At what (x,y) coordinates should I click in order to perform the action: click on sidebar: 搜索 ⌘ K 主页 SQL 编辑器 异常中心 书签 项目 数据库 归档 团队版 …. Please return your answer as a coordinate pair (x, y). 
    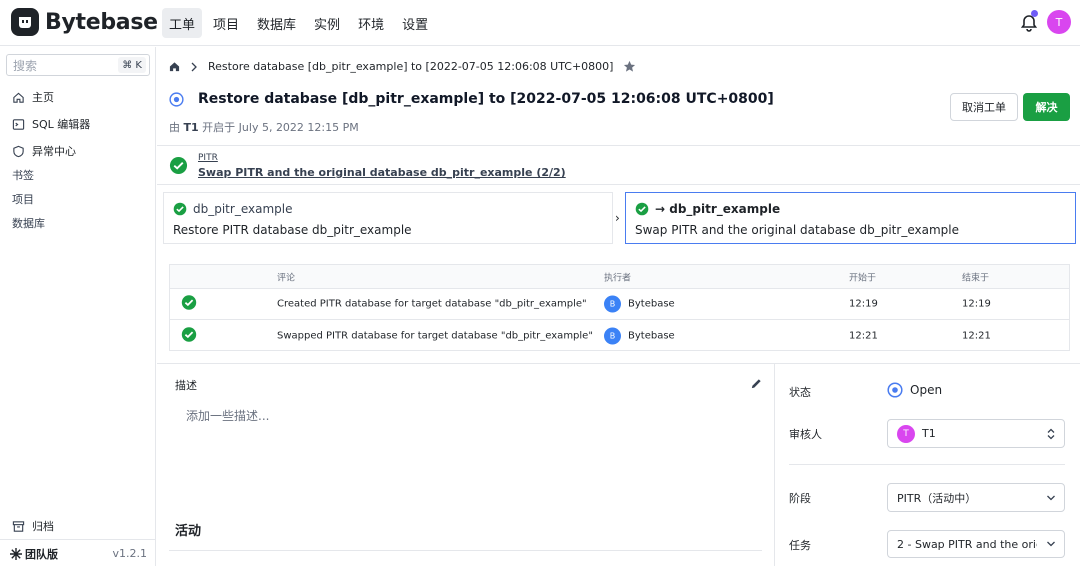
    Looking at the image, I should click on (78, 306).